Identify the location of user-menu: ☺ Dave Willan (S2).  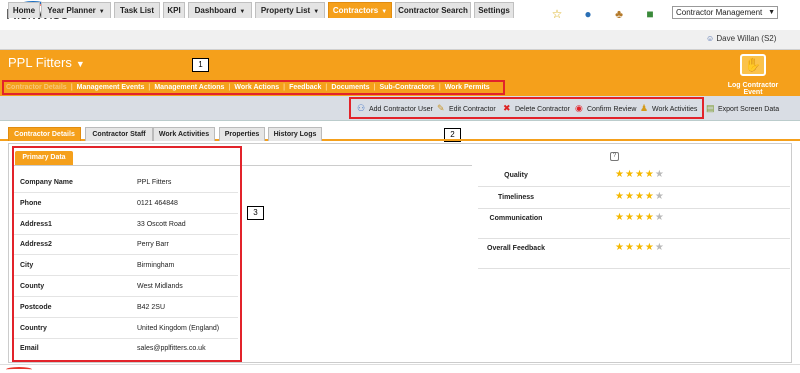
(741, 38).